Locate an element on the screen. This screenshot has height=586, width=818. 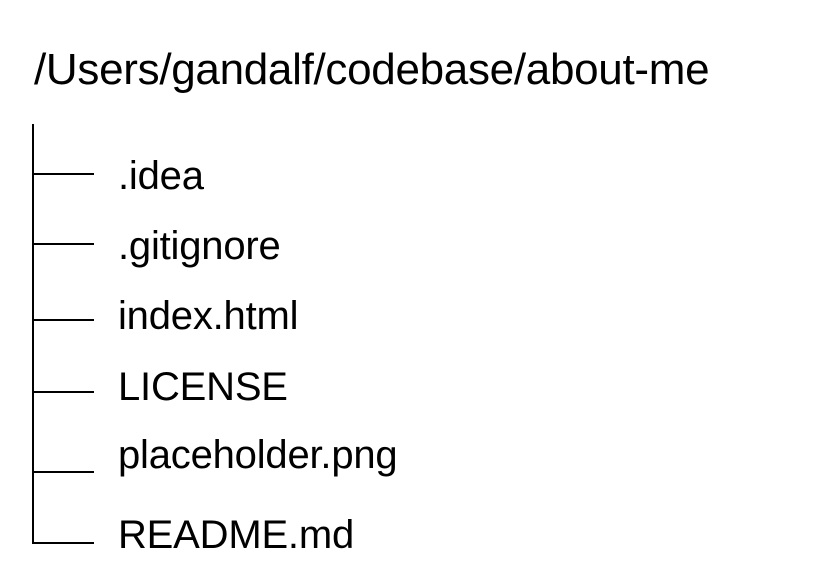
tree-entry-label: README.md is located at coordinates (236, 535).